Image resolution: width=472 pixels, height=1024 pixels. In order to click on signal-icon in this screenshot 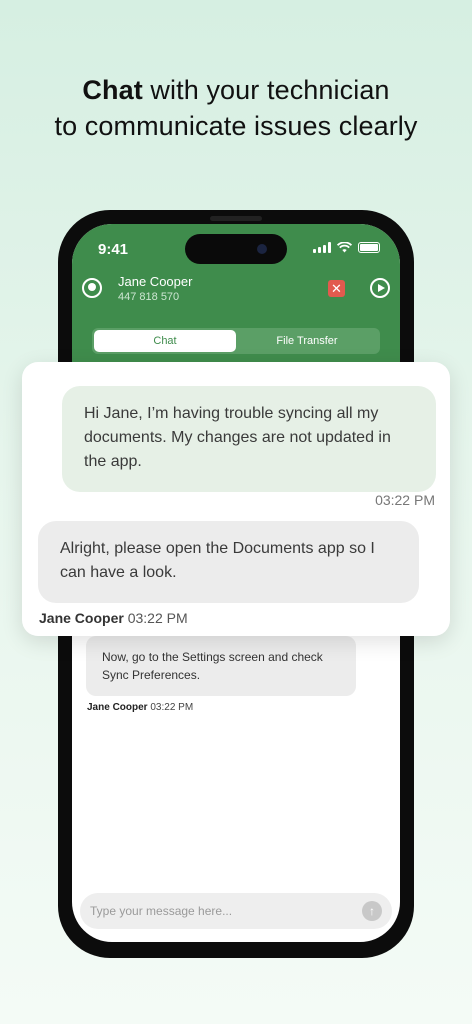, I will do `click(322, 247)`.